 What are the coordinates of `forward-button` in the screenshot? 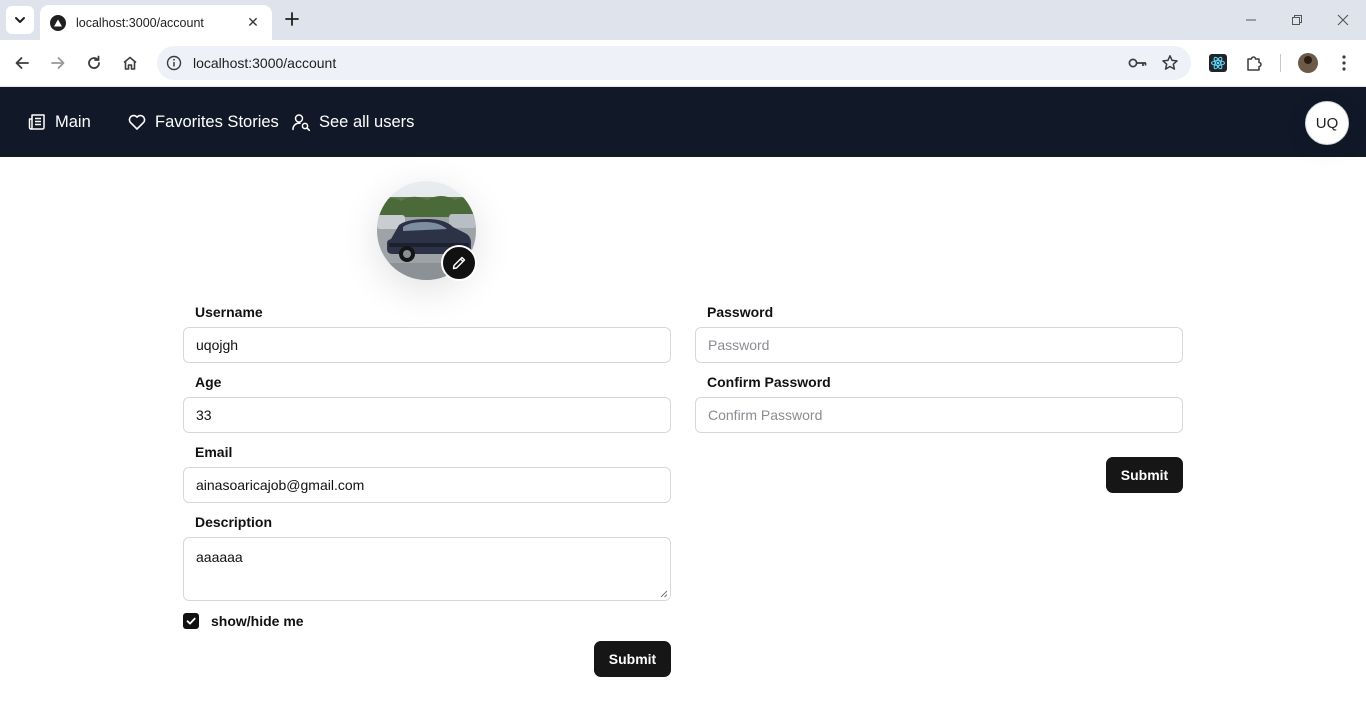 It's located at (58, 63).